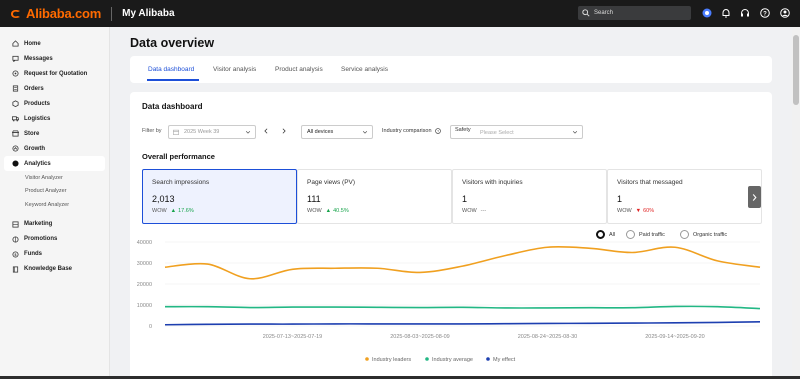 The image size is (800, 379). I want to click on knowledge-icon, so click(15, 269).